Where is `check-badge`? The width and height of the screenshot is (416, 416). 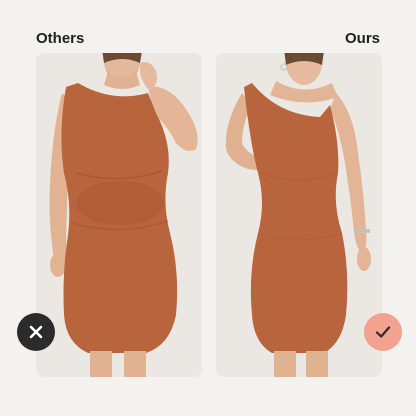 check-badge is located at coordinates (383, 332).